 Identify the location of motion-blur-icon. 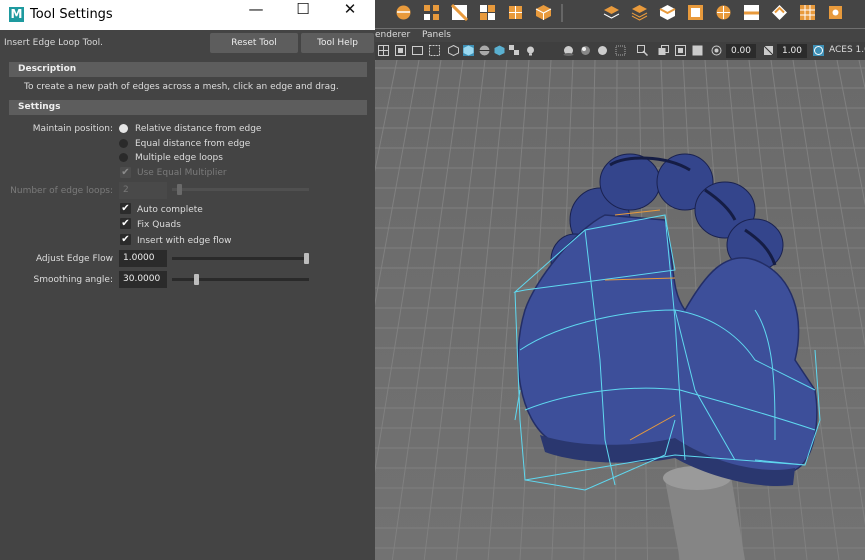
(602, 50).